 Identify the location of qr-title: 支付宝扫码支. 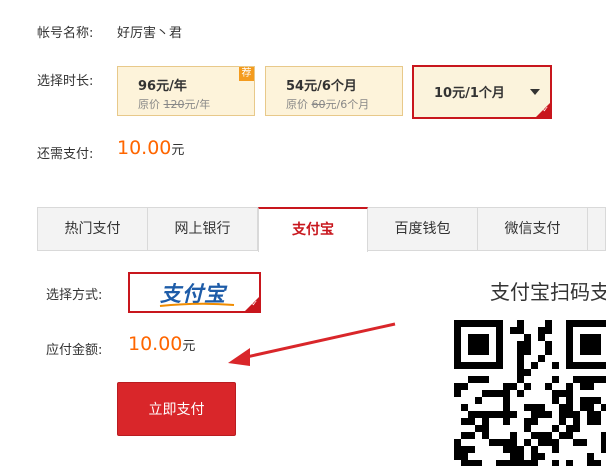
(548, 292).